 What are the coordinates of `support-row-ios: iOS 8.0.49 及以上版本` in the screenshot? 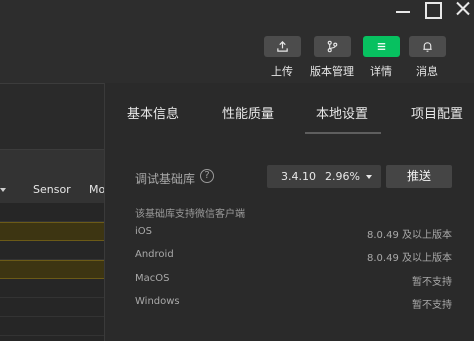 It's located at (293, 233).